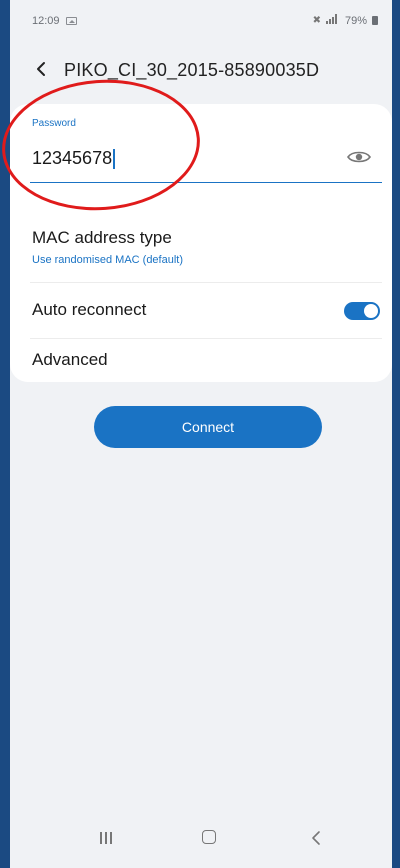  What do you see at coordinates (371, 311) in the screenshot?
I see `toggle-knob` at bounding box center [371, 311].